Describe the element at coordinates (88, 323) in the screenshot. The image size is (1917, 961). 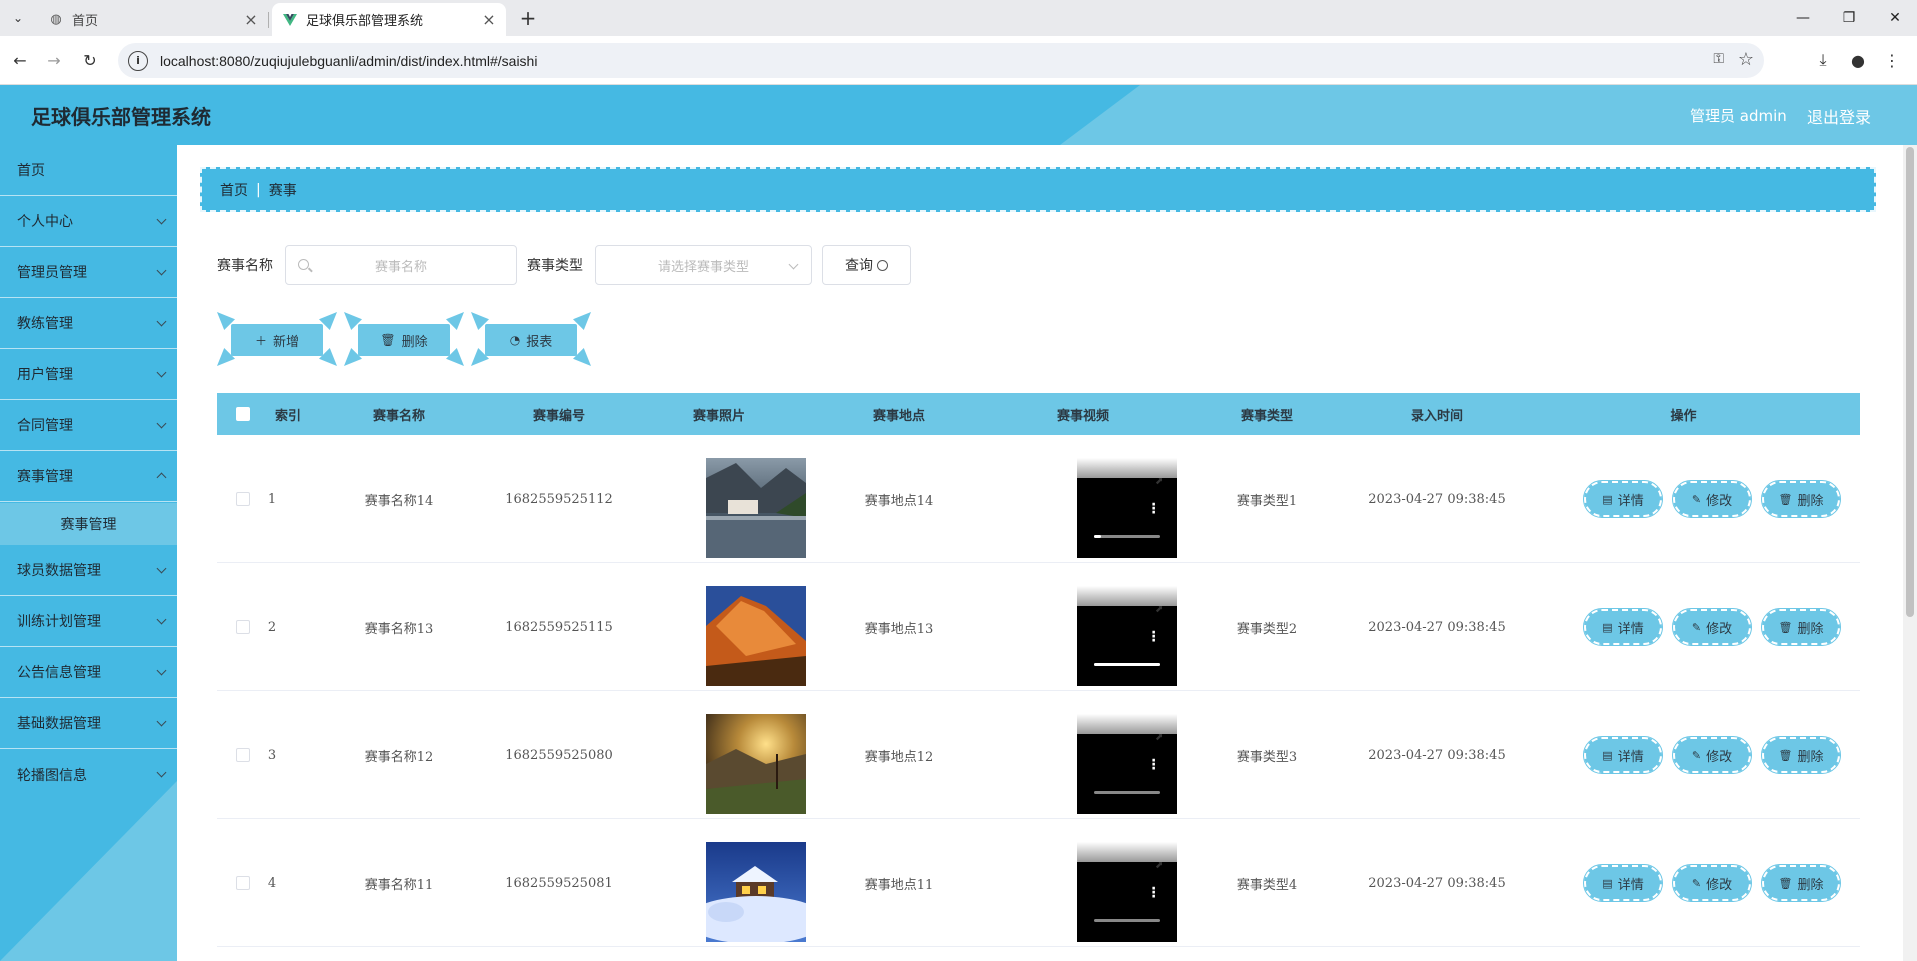
I see `sidebar-item-coach: 教练管理` at that location.